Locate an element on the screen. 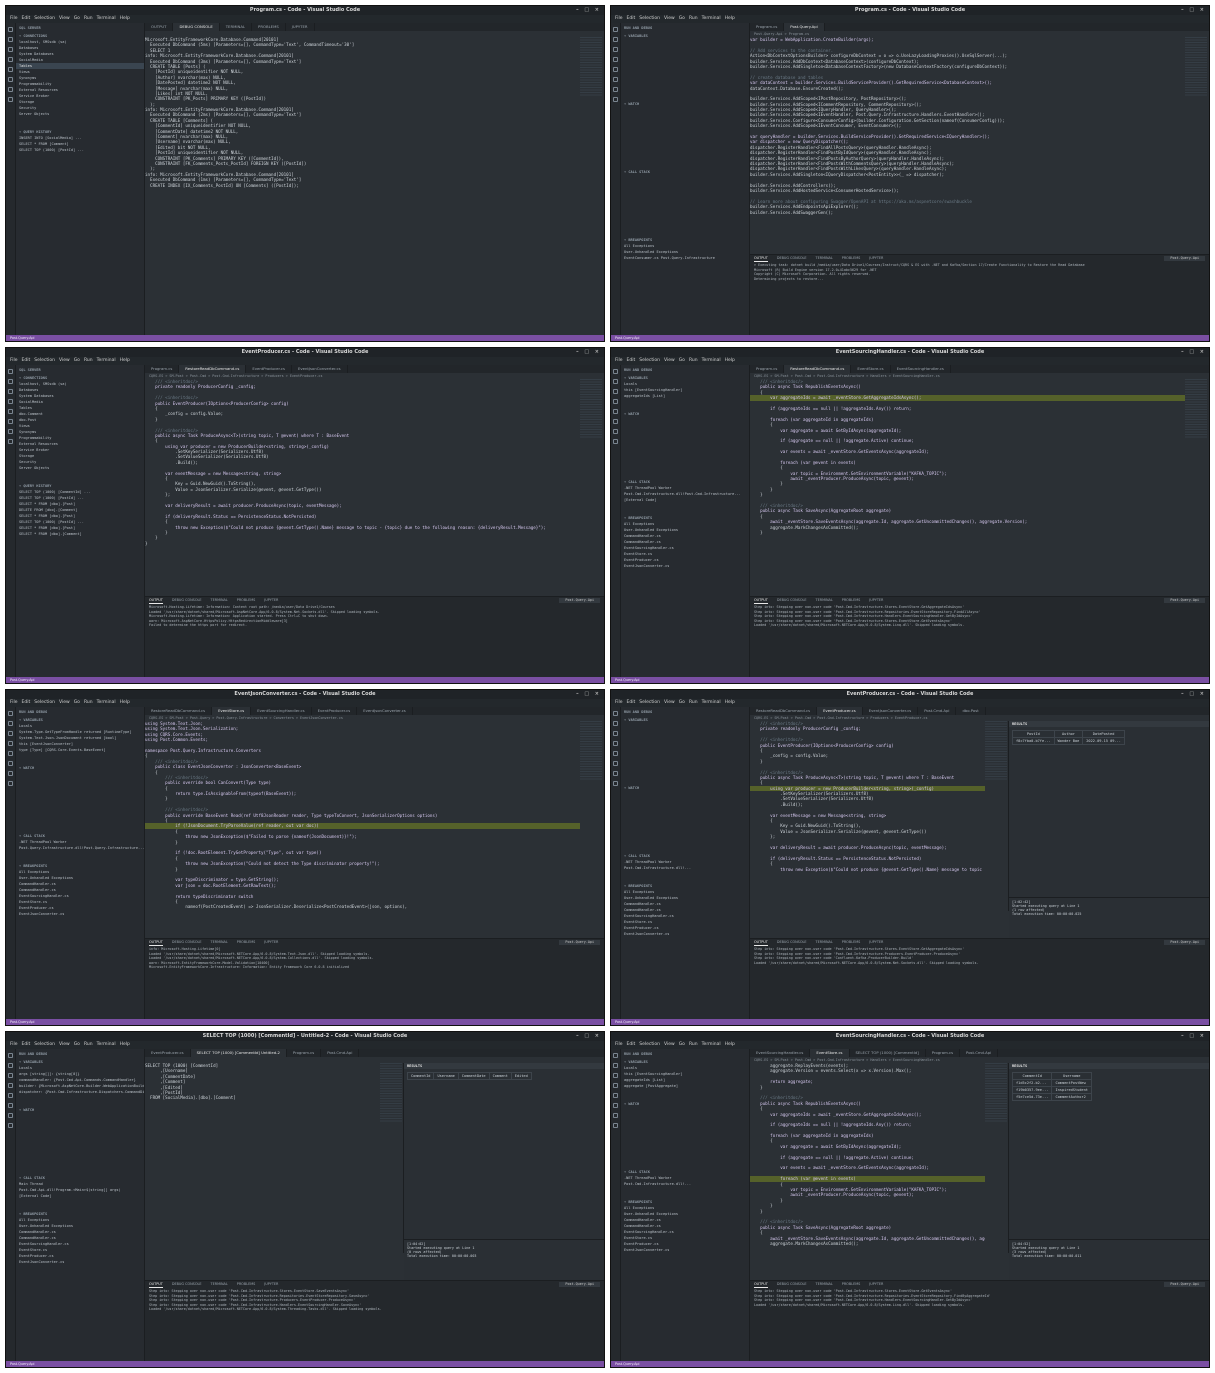  menu-item-terminal: Terminal is located at coordinates (106, 360).